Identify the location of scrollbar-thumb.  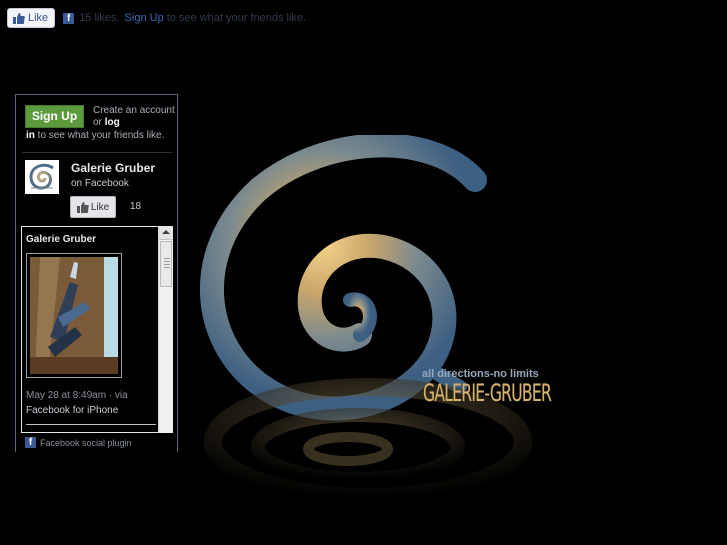
(166, 264).